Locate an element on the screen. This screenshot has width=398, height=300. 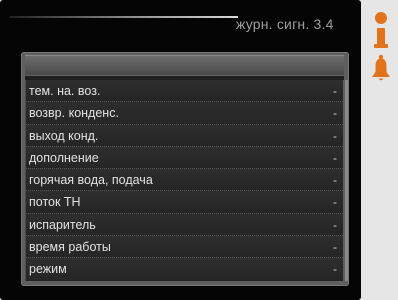
page-title: журн. сигн. 3.4 is located at coordinates (285, 24).